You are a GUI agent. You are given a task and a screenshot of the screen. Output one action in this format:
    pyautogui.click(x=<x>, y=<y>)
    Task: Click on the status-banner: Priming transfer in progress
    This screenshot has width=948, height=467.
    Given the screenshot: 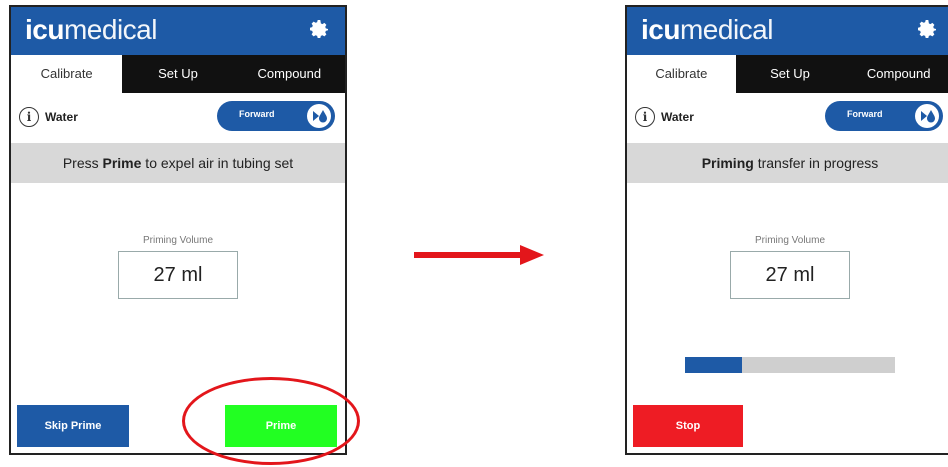 What is the action you would take?
    pyautogui.click(x=787, y=163)
    